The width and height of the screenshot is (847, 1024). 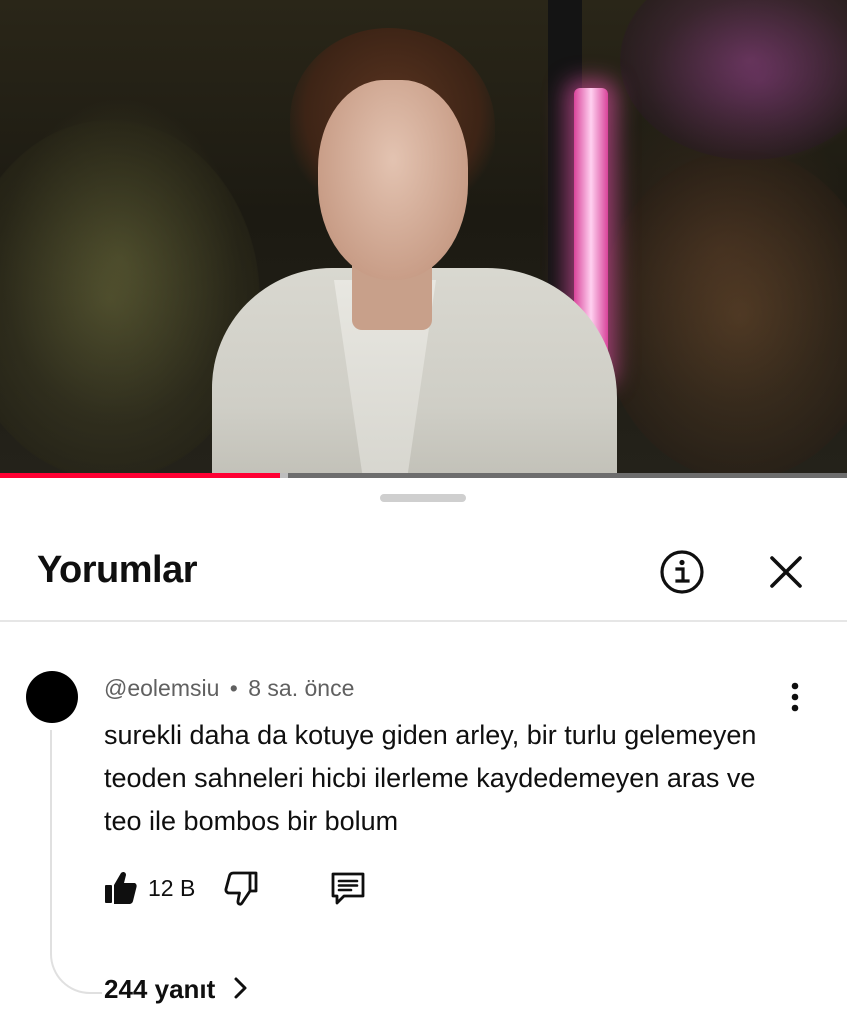 What do you see at coordinates (348, 888) in the screenshot?
I see `comment-reply-icon` at bounding box center [348, 888].